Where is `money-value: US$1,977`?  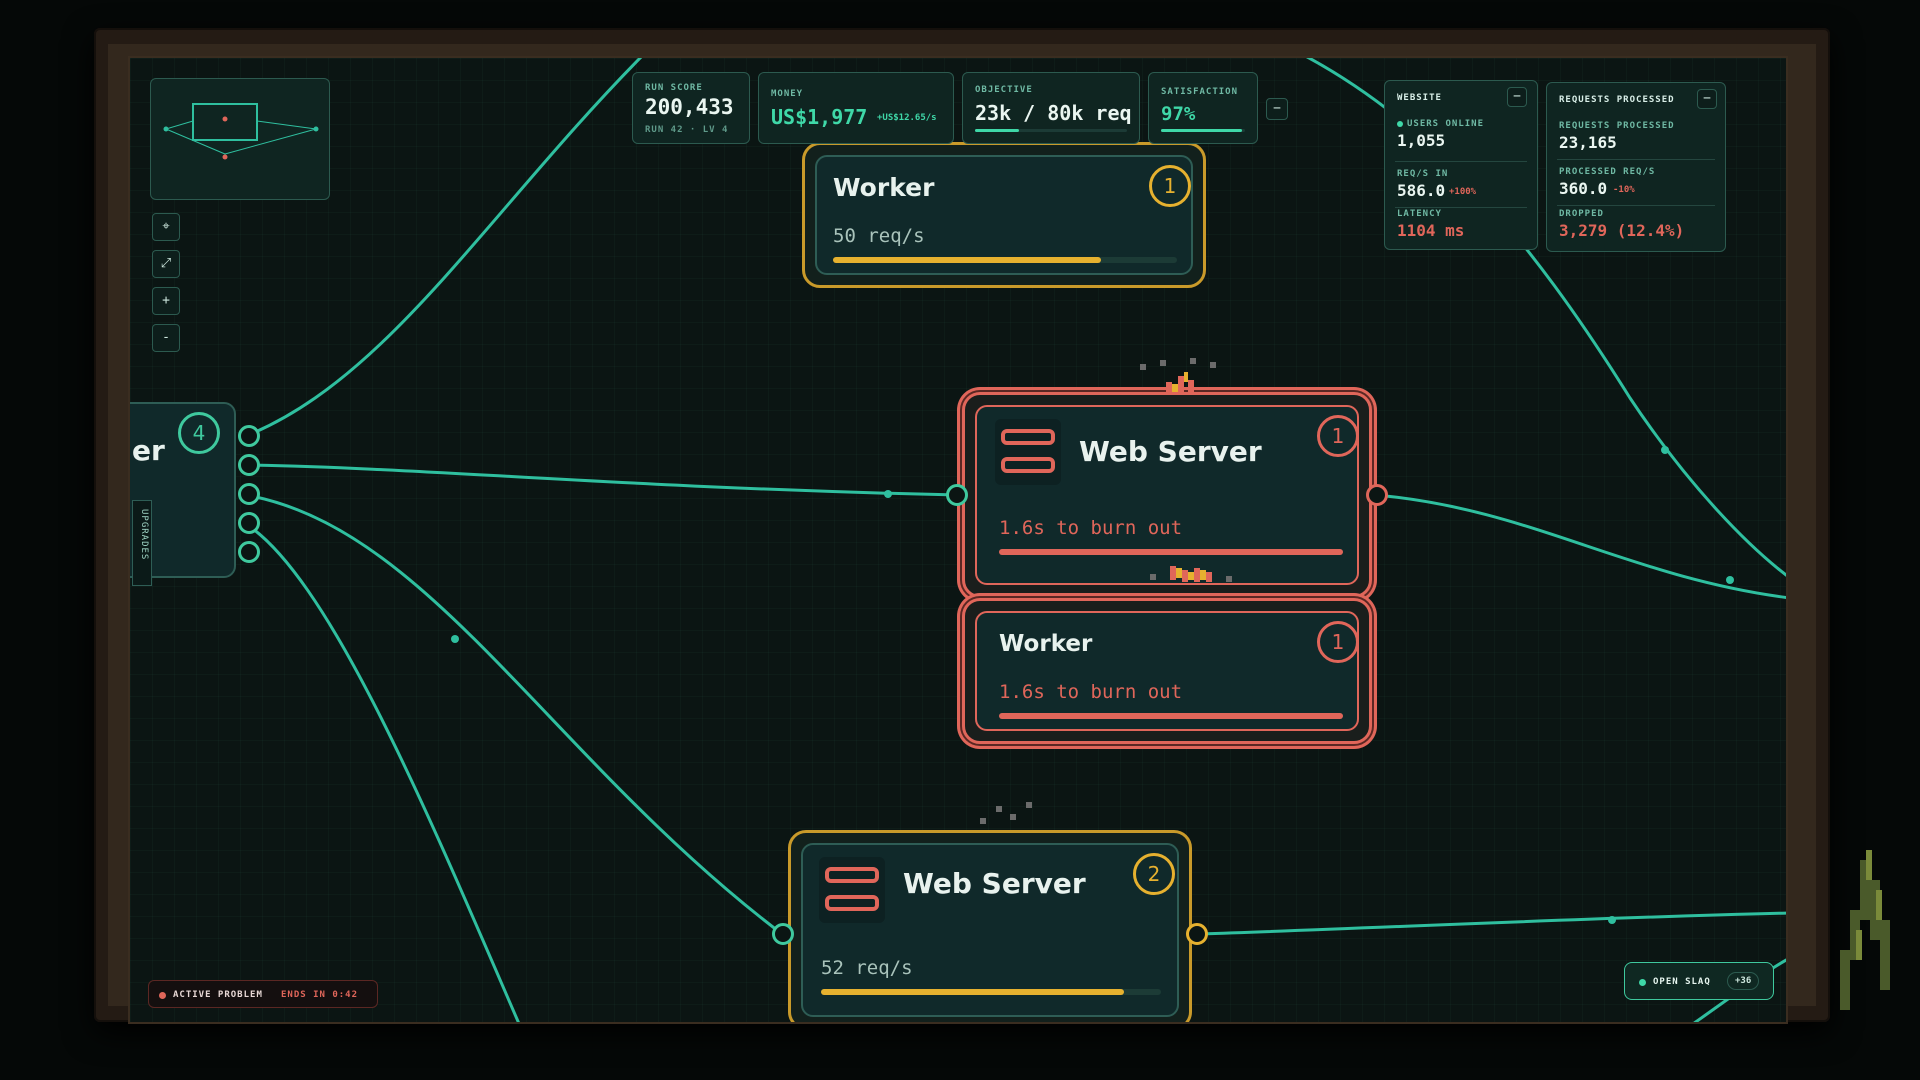 money-value: US$1,977 is located at coordinates (819, 117).